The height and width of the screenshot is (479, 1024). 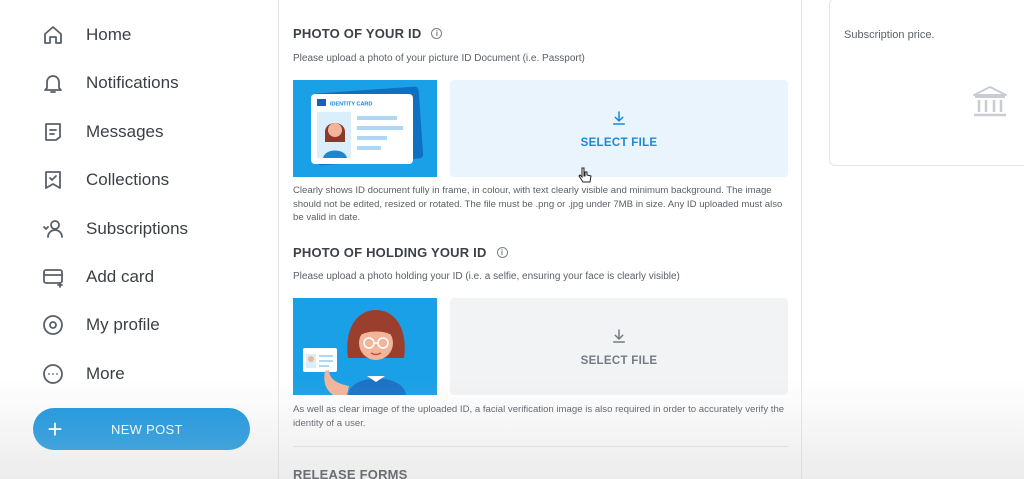 What do you see at coordinates (53, 132) in the screenshot?
I see `message-icon` at bounding box center [53, 132].